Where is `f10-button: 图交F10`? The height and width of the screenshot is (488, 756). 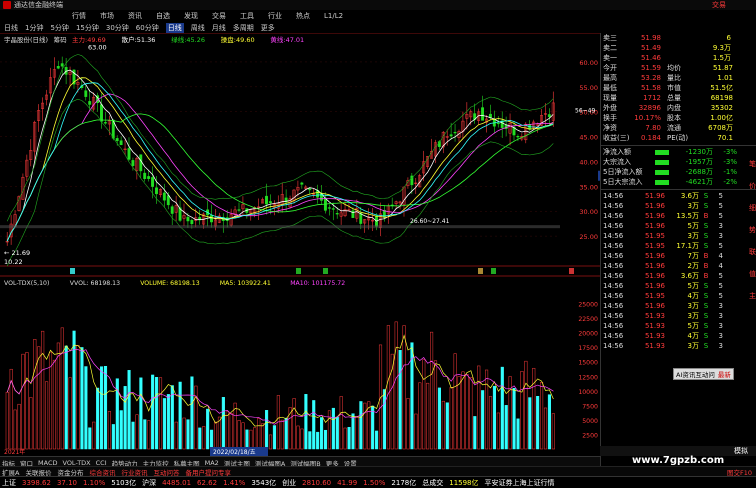 f10-button: 图交F10 is located at coordinates (739, 472).